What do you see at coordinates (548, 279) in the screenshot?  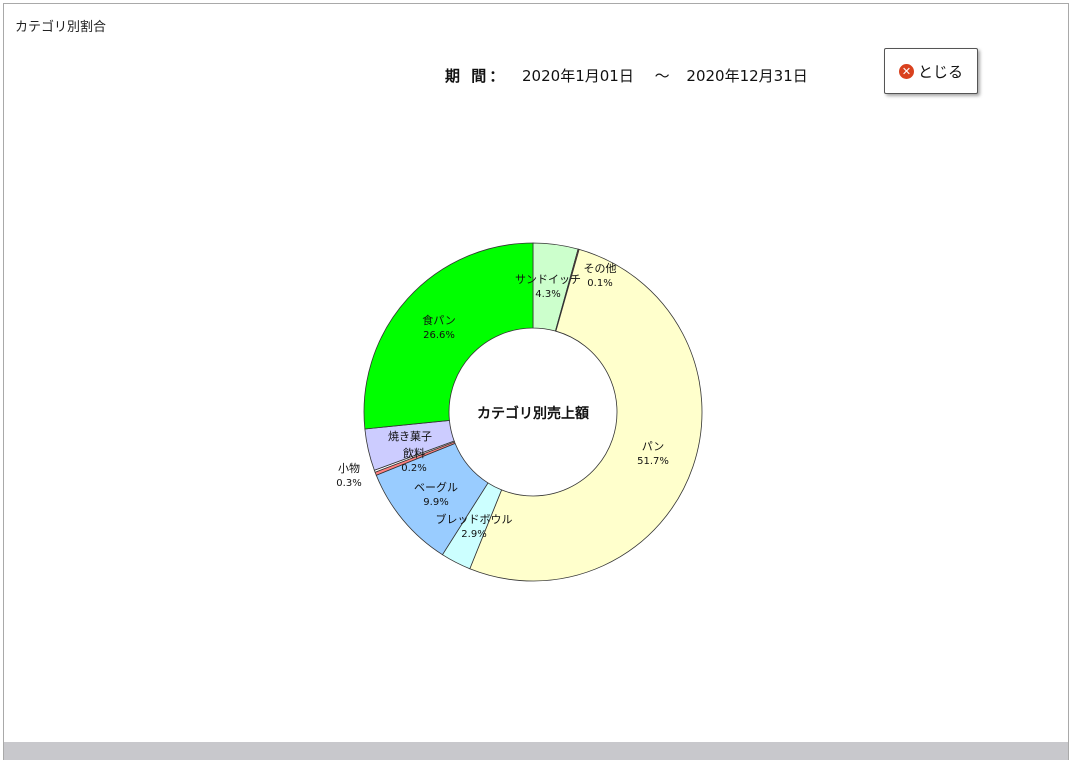 I see `slice-name-label: サンドイッチ` at bounding box center [548, 279].